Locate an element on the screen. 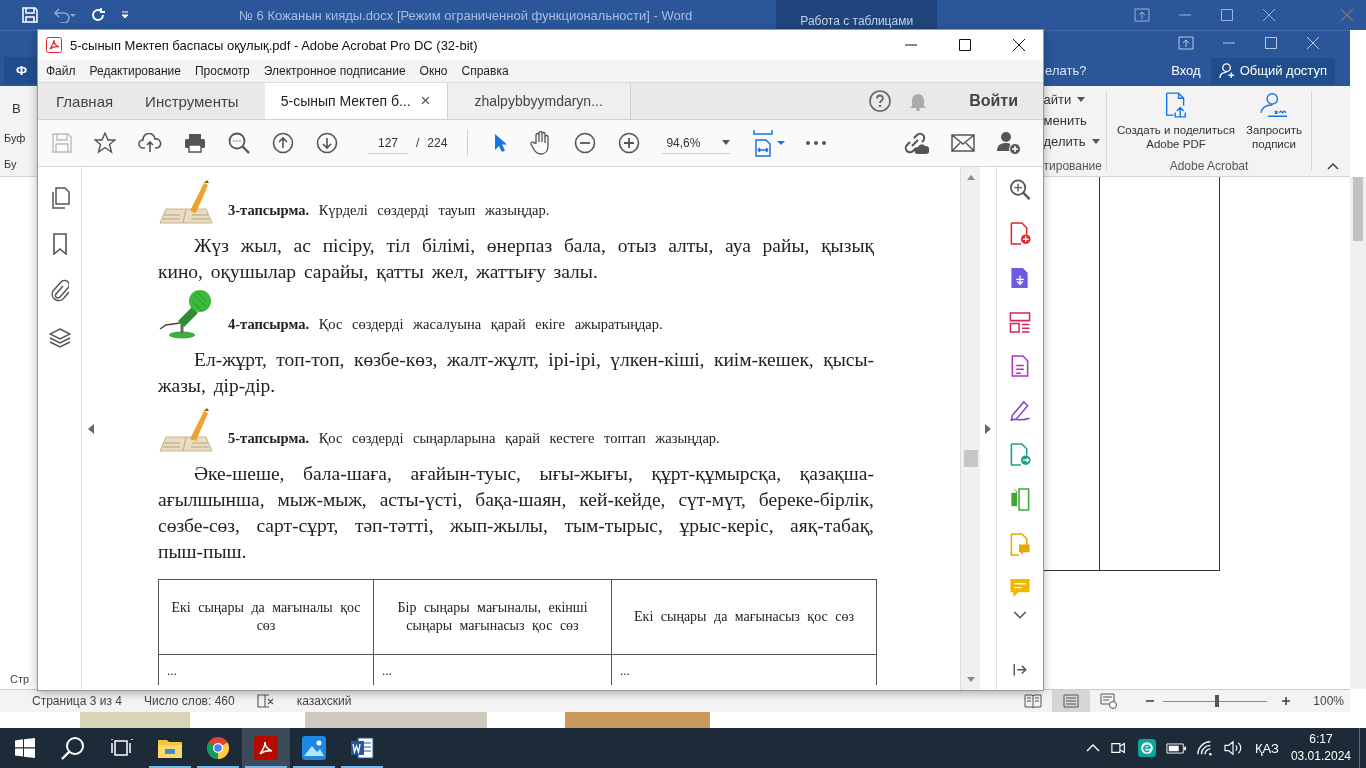 This screenshot has height=768, width=1366. share-button: Общий доступ is located at coordinates (1272, 70).